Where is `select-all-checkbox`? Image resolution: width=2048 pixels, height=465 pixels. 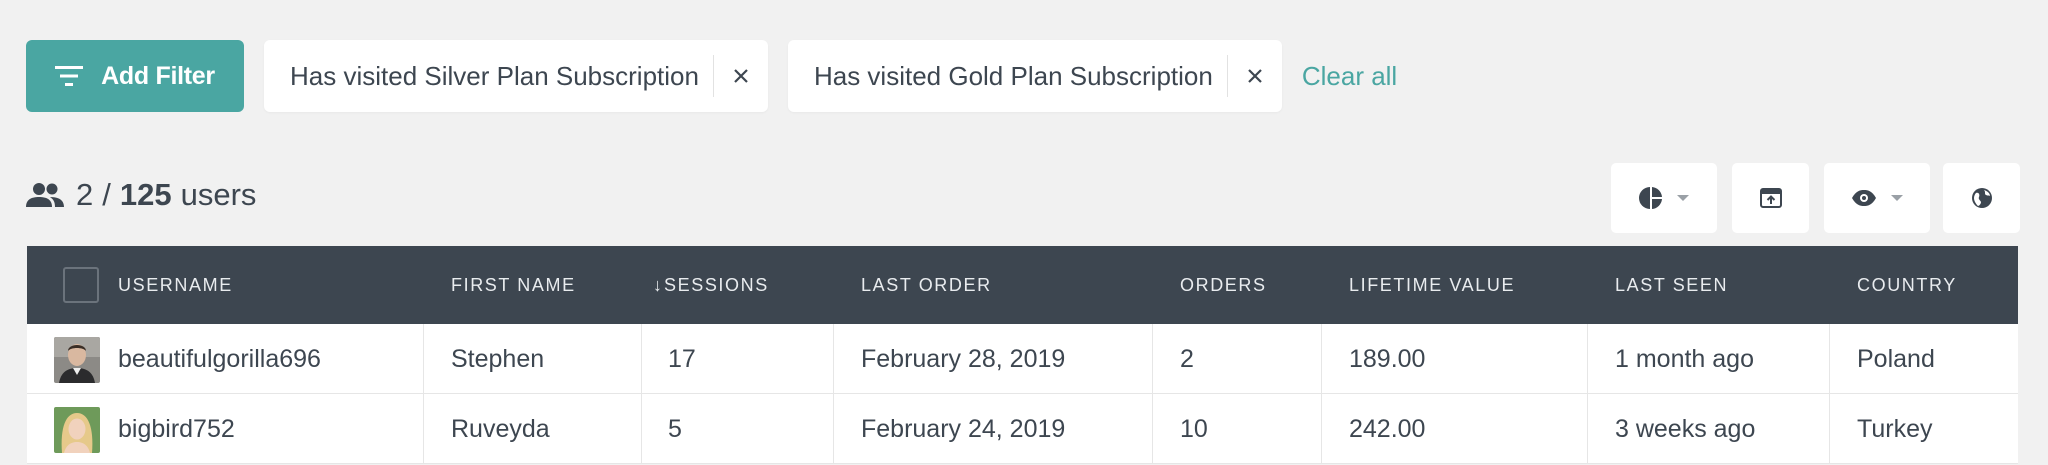 select-all-checkbox is located at coordinates (81, 285).